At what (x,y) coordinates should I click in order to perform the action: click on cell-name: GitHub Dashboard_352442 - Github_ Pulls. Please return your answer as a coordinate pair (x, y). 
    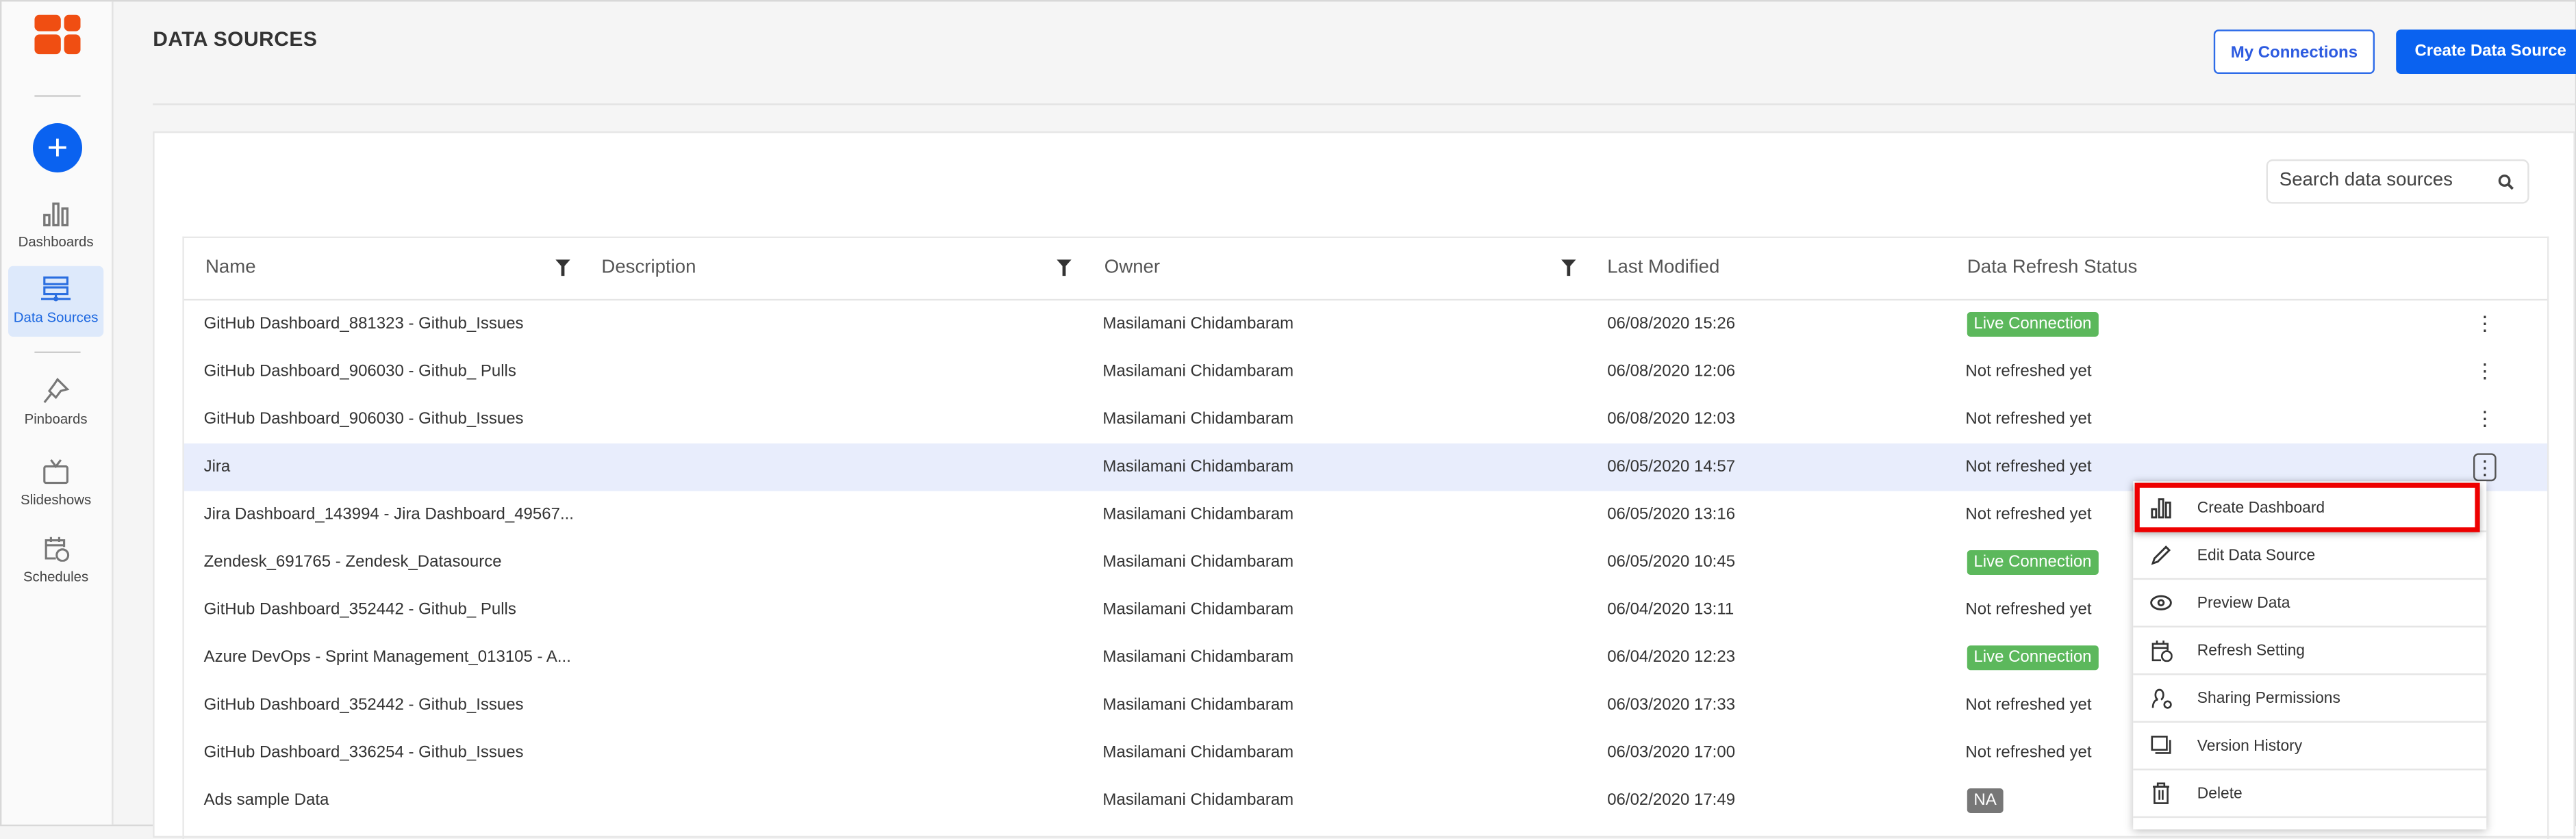
    Looking at the image, I should click on (360, 610).